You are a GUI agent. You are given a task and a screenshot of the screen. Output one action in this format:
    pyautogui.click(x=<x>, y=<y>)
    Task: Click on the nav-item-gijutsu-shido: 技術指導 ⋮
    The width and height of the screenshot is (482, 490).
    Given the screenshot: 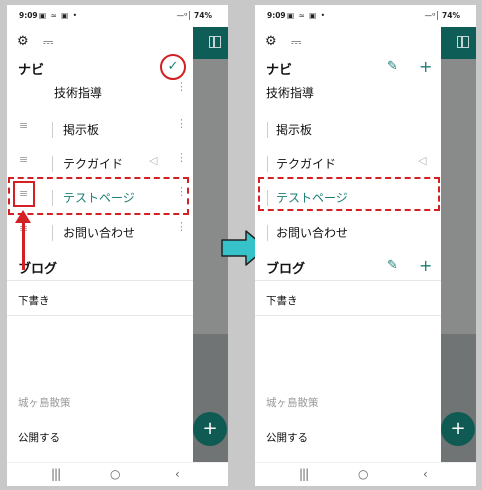 What is the action you would take?
    pyautogui.click(x=100, y=96)
    